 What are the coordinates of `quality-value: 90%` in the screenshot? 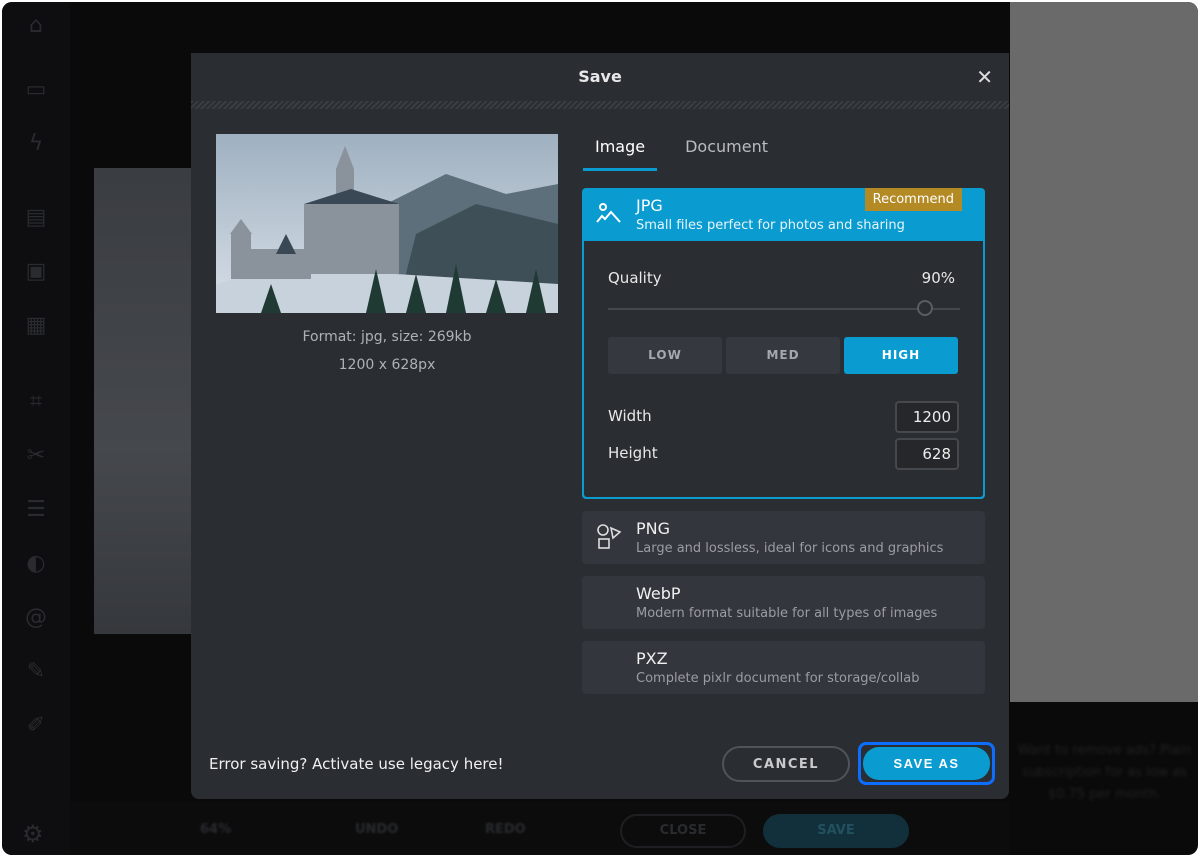 It's located at (938, 278).